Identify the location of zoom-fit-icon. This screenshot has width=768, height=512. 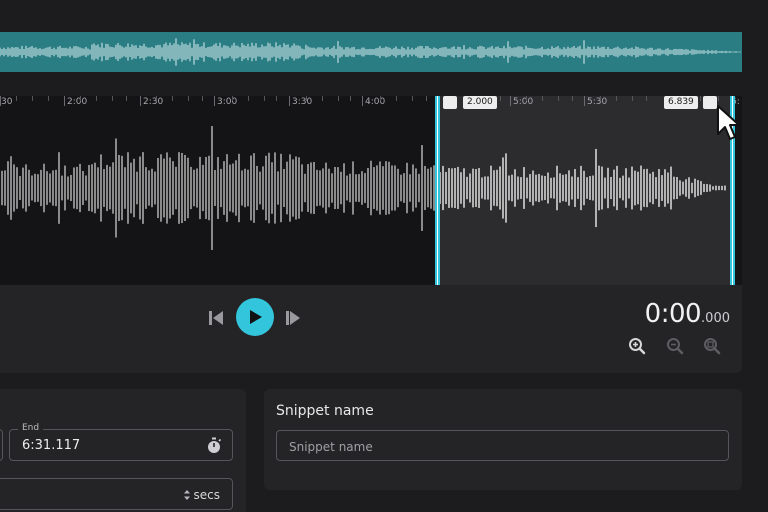
(712, 346).